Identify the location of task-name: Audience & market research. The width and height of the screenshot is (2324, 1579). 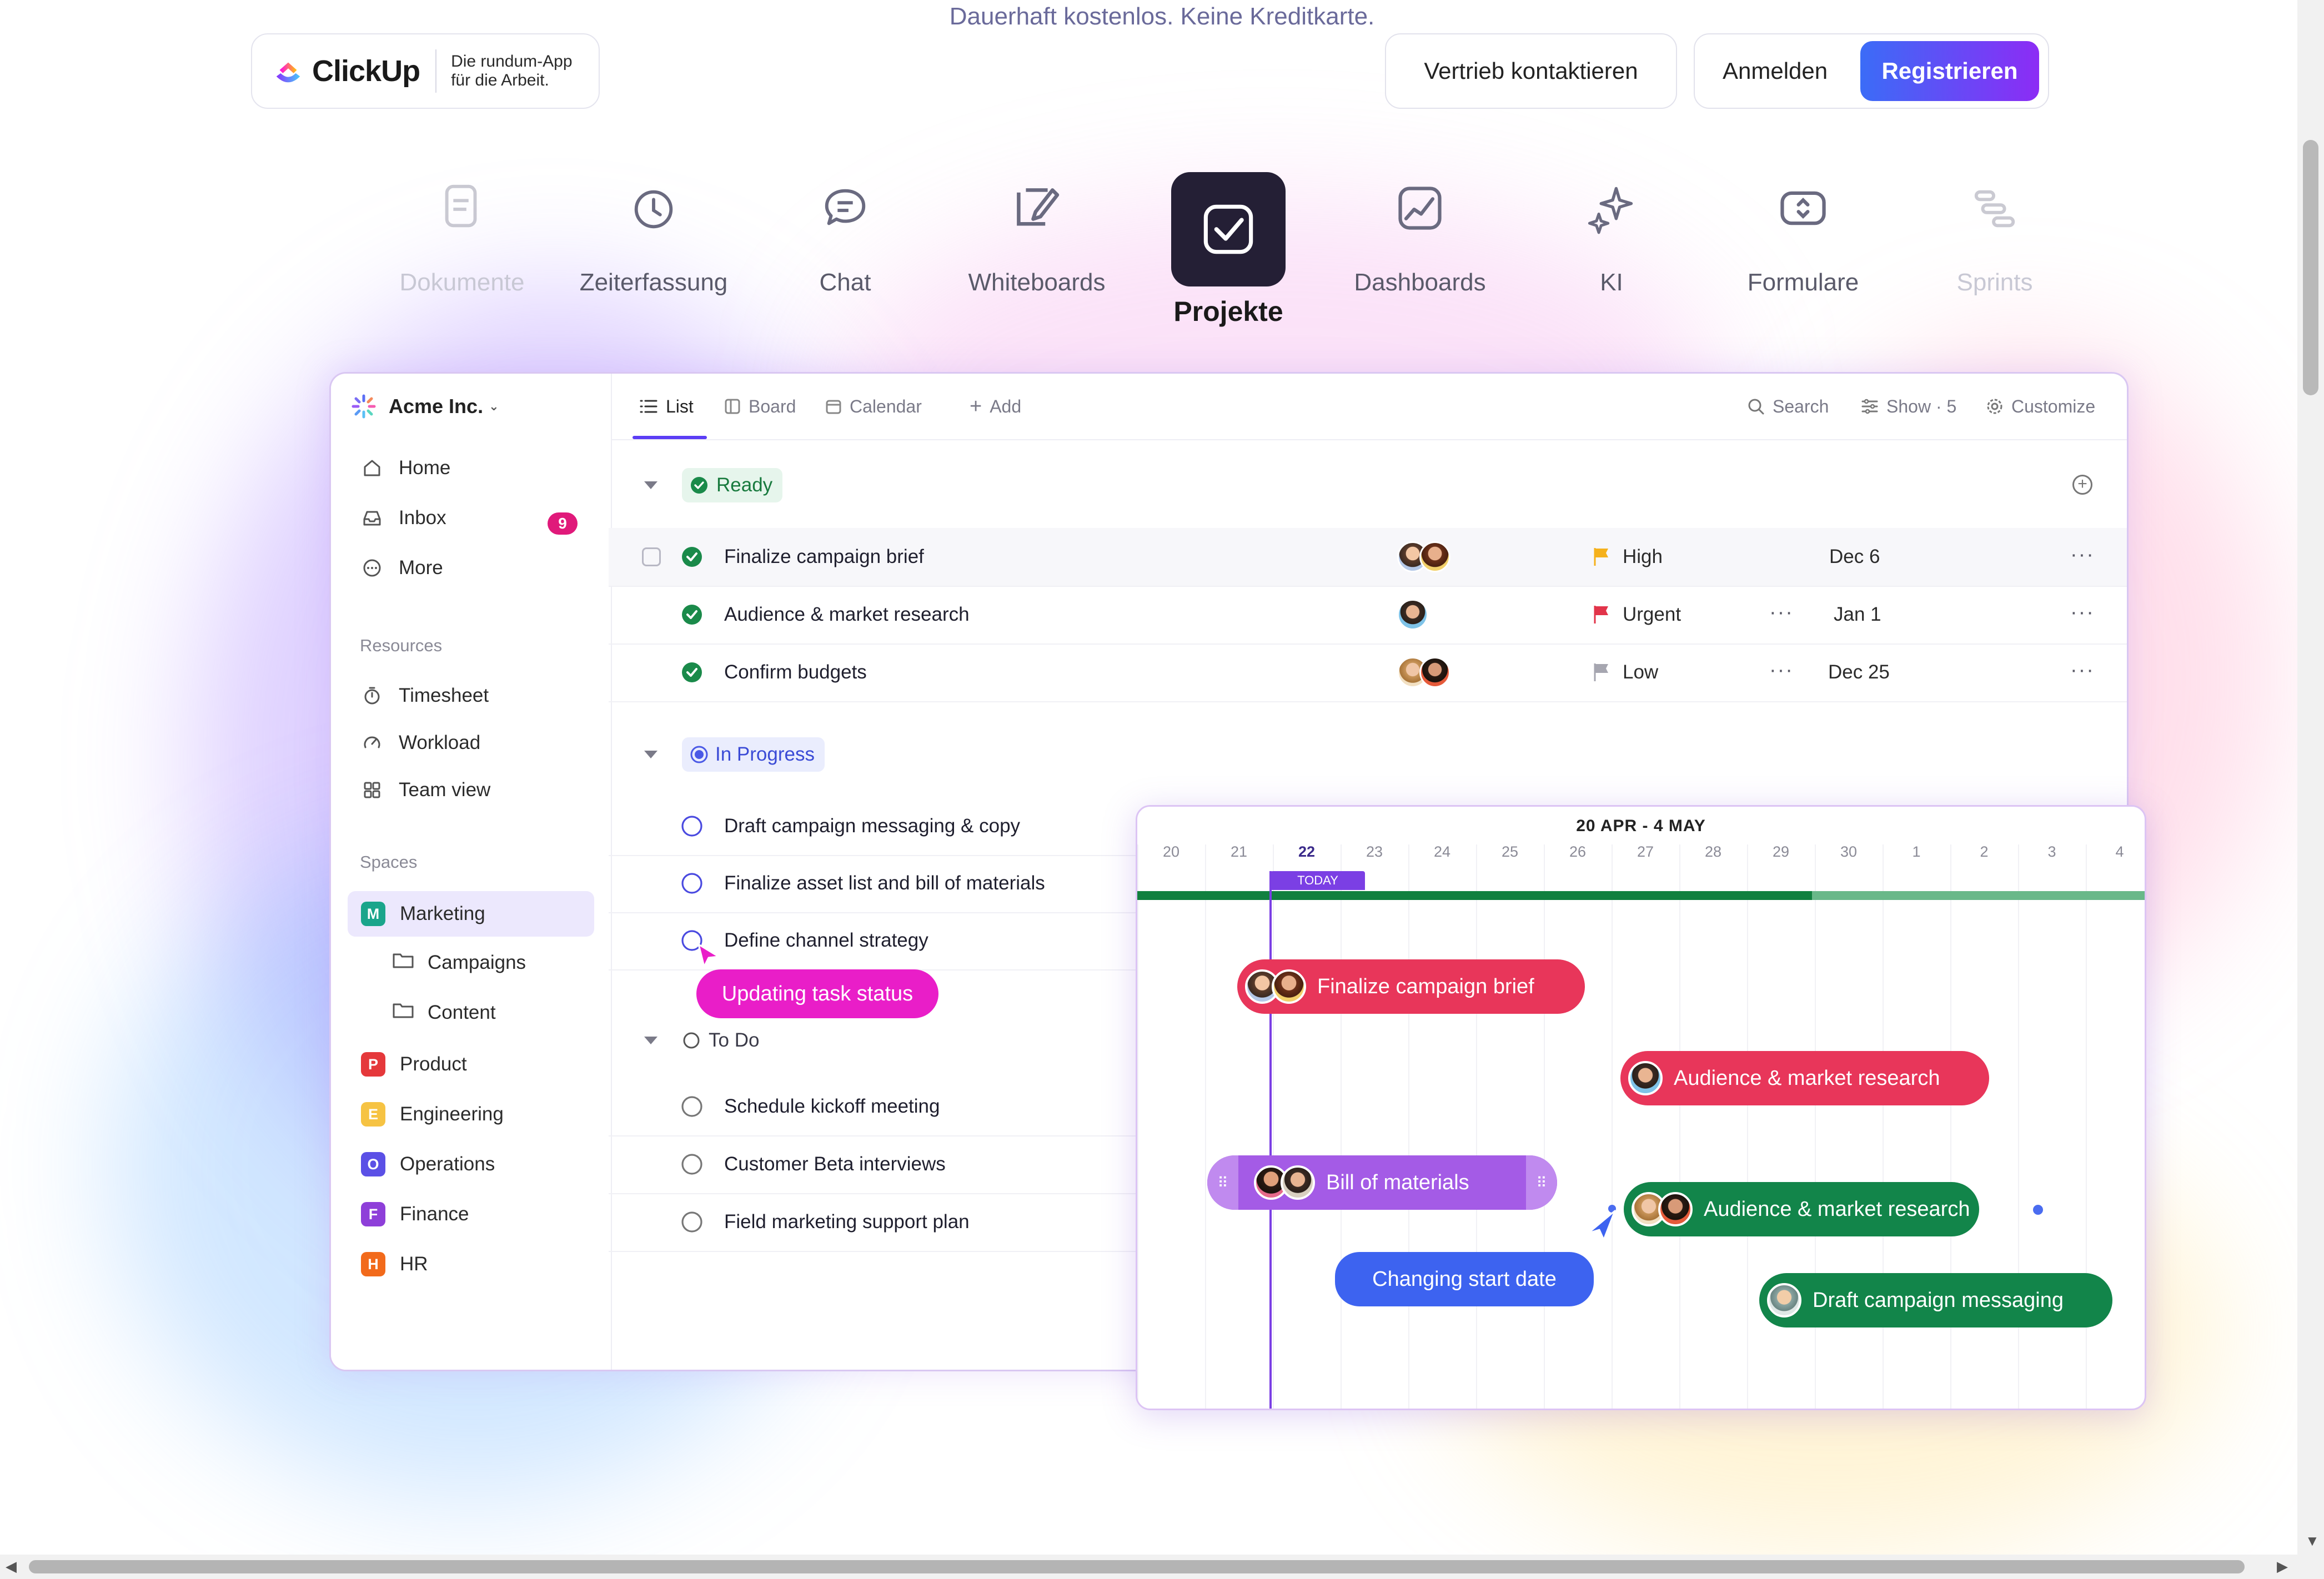
(847, 614).